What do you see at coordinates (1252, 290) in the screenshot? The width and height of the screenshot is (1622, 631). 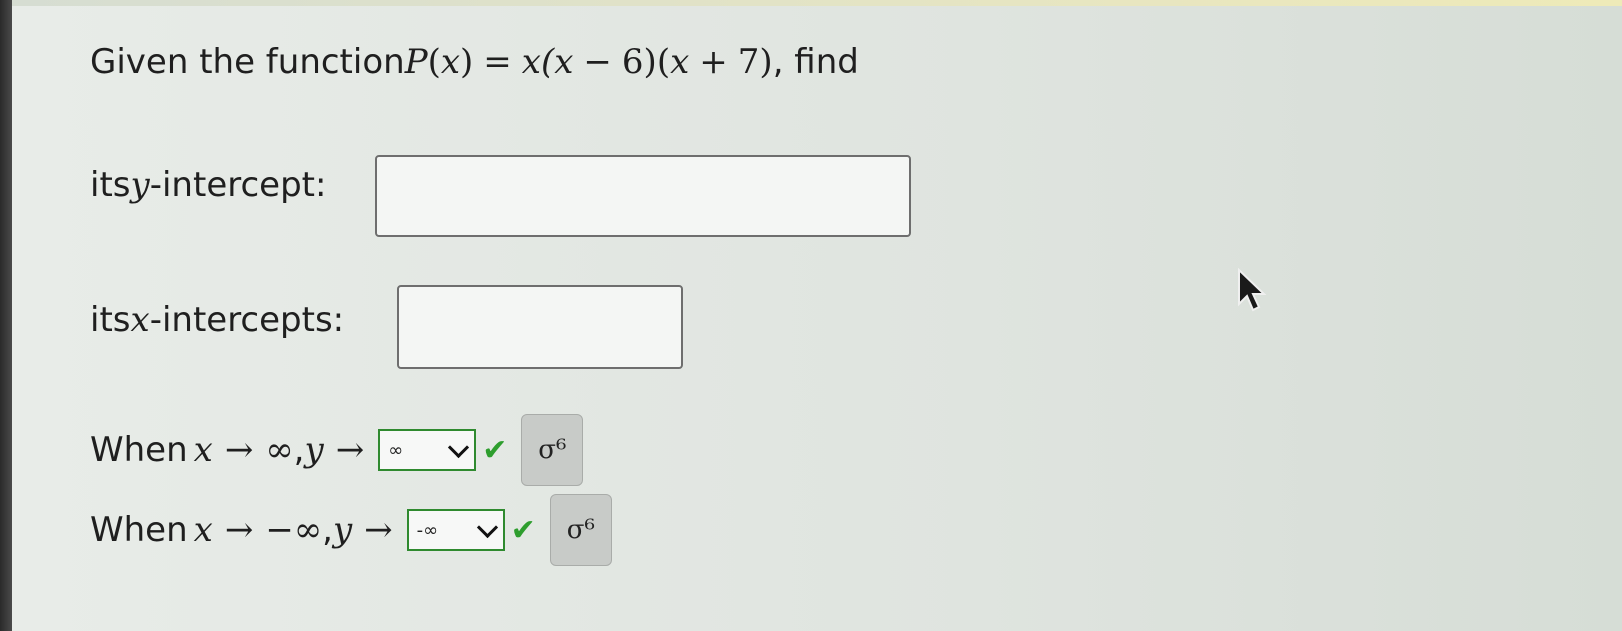 I see `mouse-cursor-icon` at bounding box center [1252, 290].